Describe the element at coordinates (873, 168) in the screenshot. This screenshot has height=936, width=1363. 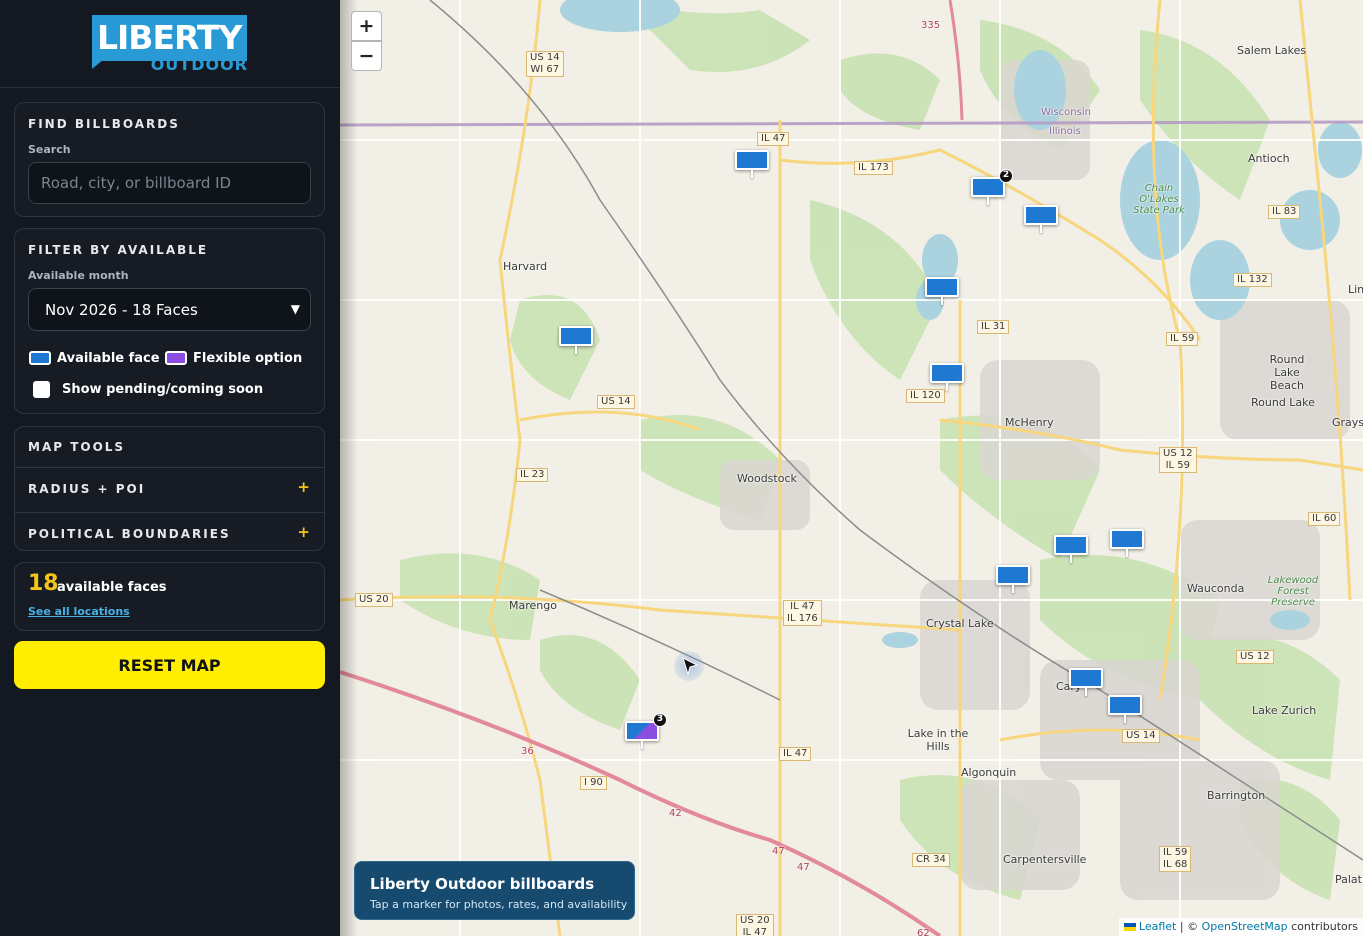
I see `route-shield: IL 173` at that location.